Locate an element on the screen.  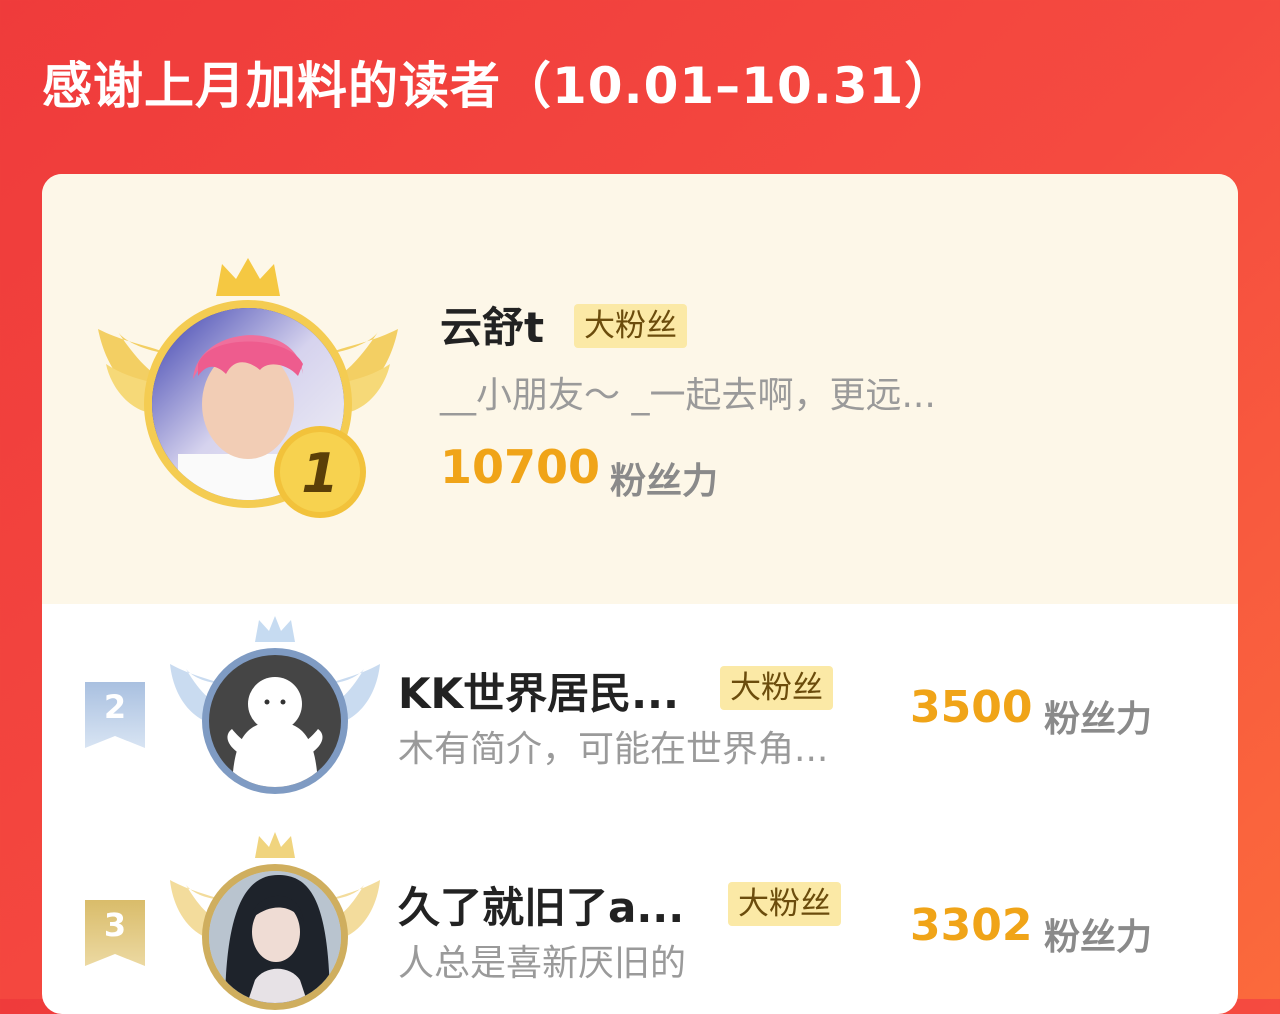
rank-1-name: 云舒t is located at coordinates (492, 324).